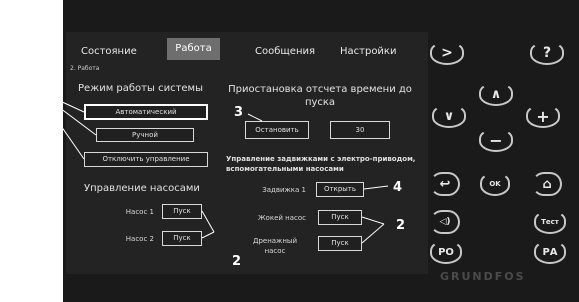 Image resolution: width=579 pixels, height=302 pixels. I want to click on ok-key: OK, so click(495, 184).